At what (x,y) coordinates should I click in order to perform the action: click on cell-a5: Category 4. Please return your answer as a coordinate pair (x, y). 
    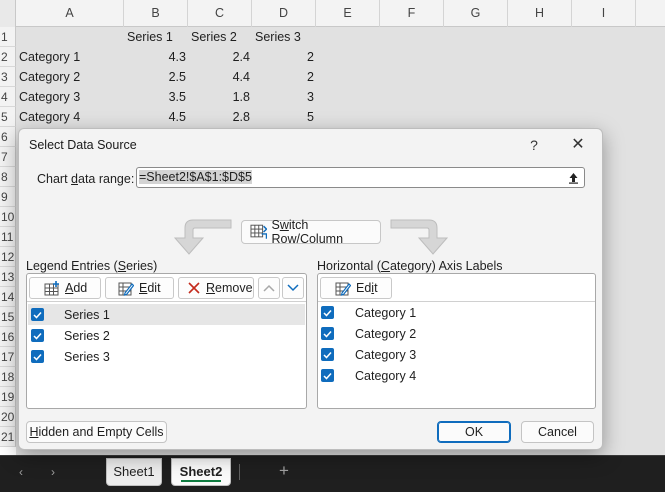
    Looking at the image, I should click on (70, 117).